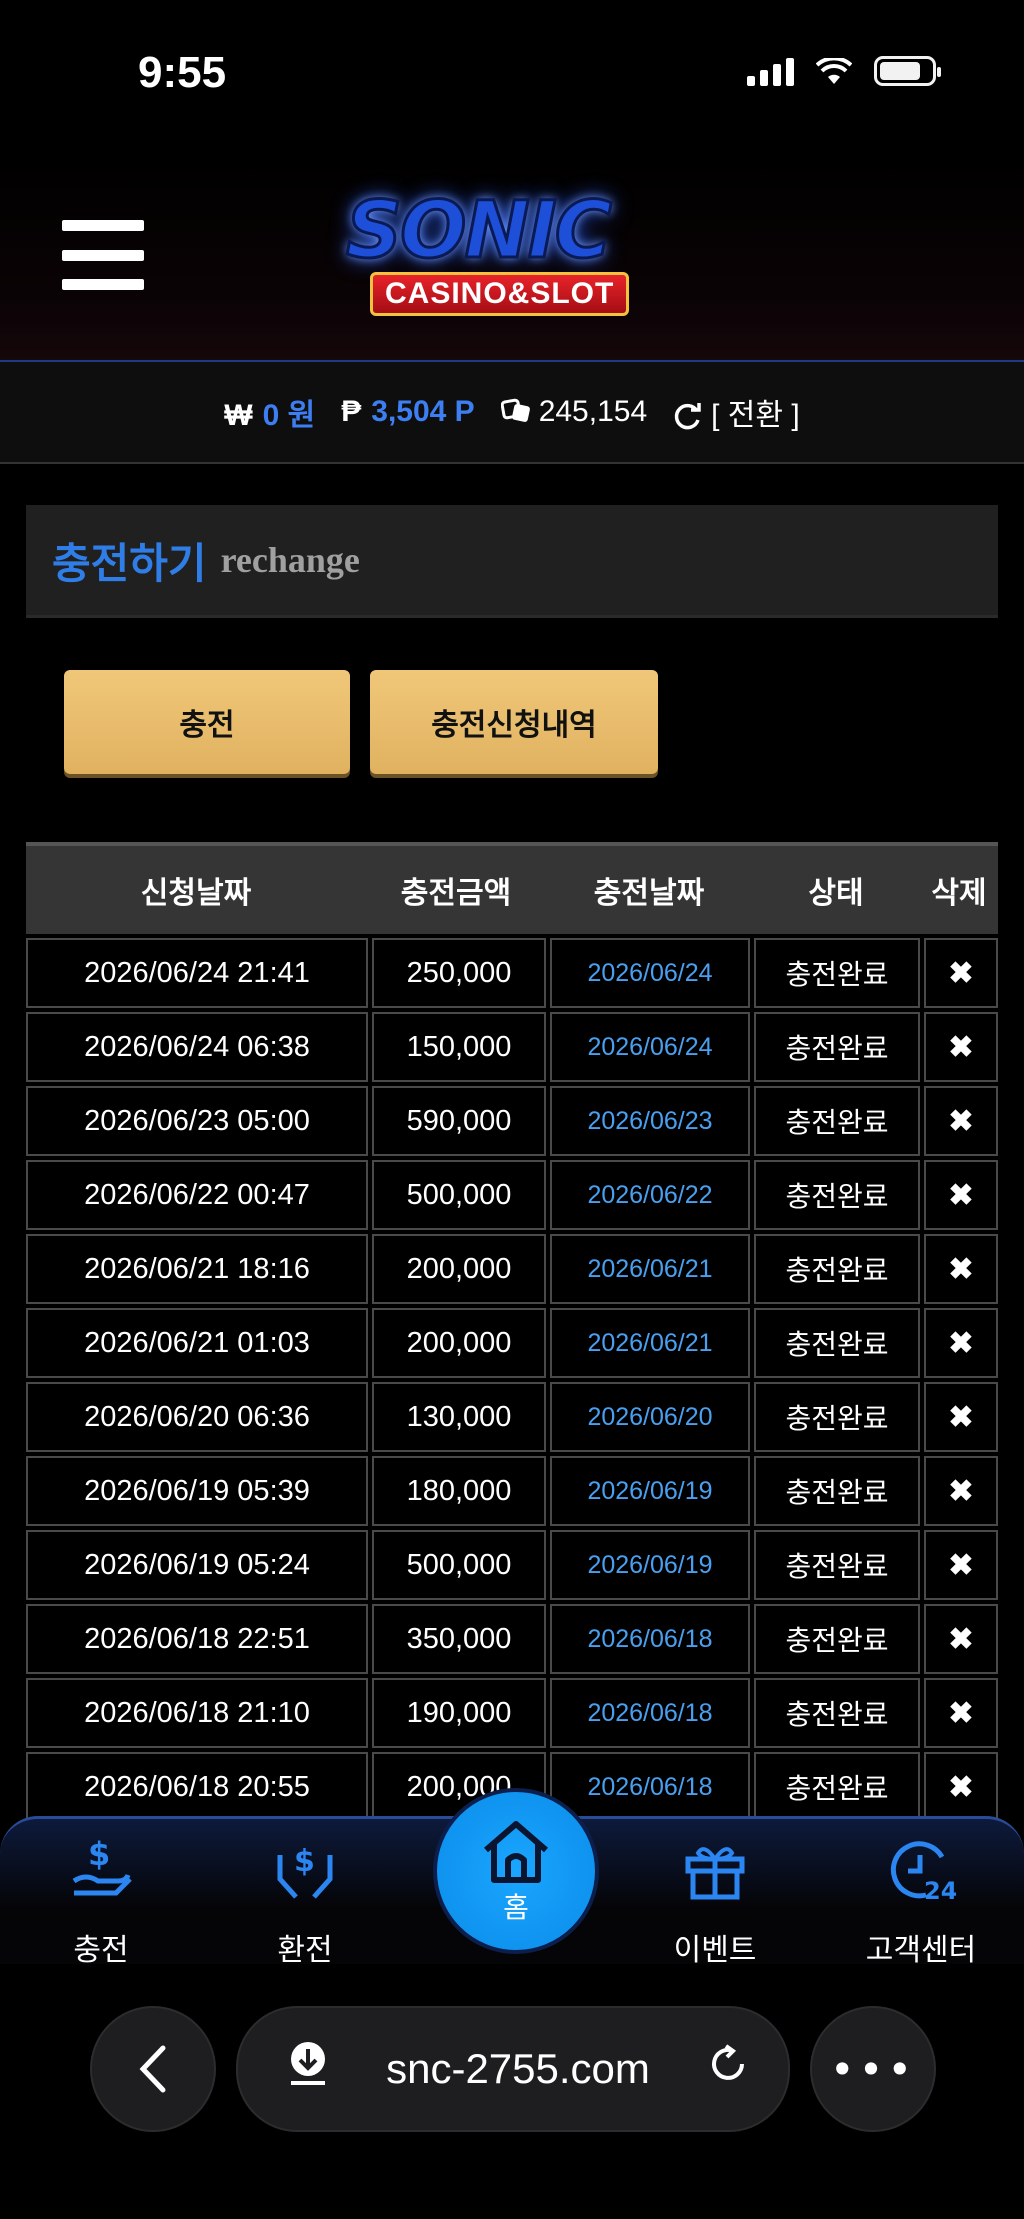 This screenshot has height=2219, width=1024. What do you see at coordinates (907, 71) in the screenshot?
I see `battery-icon` at bounding box center [907, 71].